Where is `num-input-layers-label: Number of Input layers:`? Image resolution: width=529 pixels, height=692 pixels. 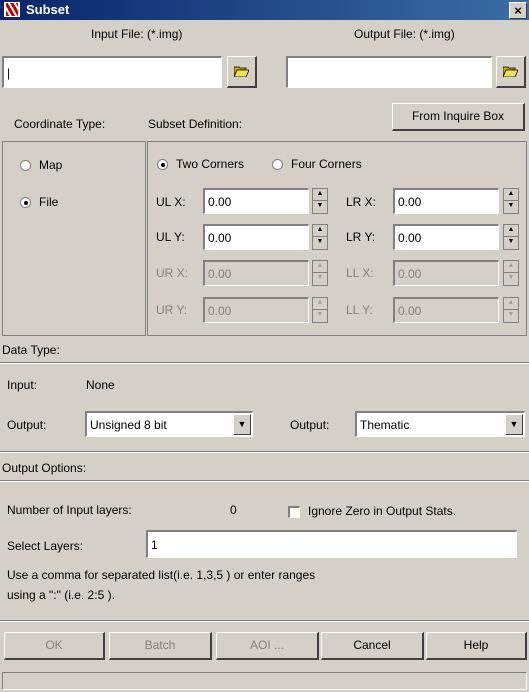 num-input-layers-label: Number of Input layers: is located at coordinates (69, 510).